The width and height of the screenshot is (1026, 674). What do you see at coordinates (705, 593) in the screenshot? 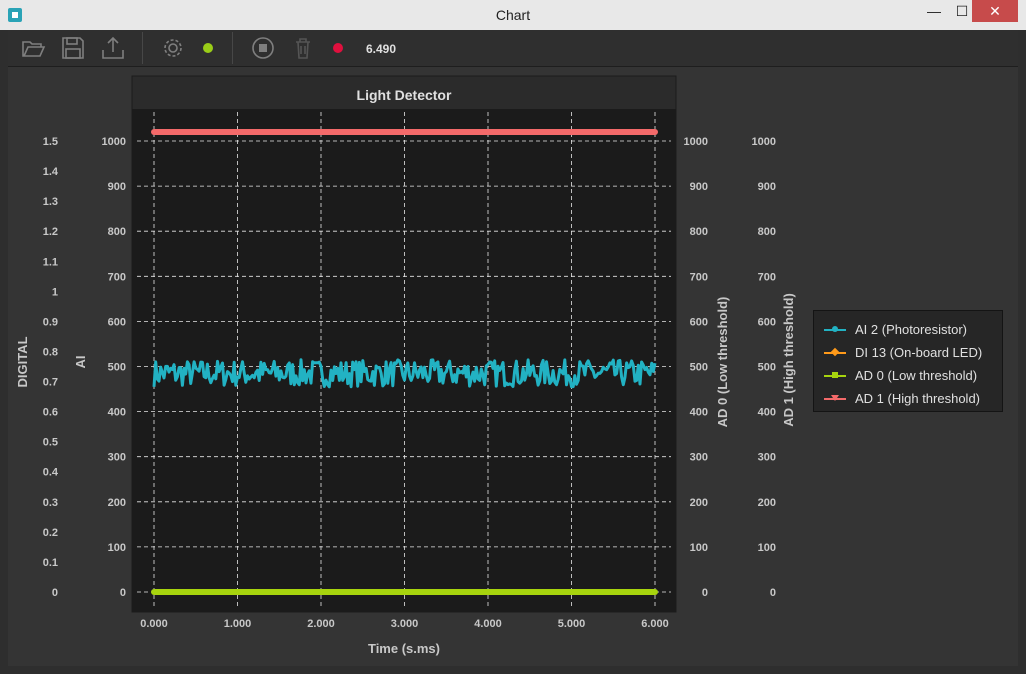
I see `ad0-tick-label: 0` at bounding box center [705, 593].